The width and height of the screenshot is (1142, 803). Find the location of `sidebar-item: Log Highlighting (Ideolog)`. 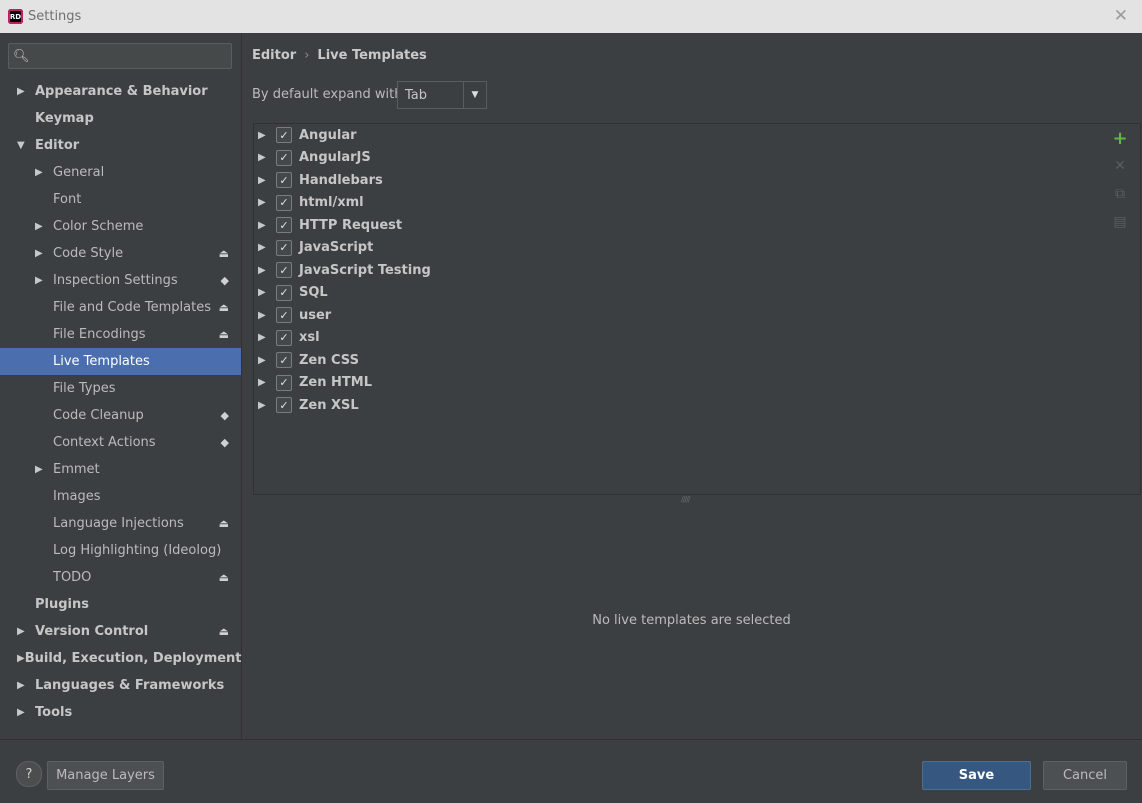

sidebar-item: Log Highlighting (Ideolog) is located at coordinates (120, 550).